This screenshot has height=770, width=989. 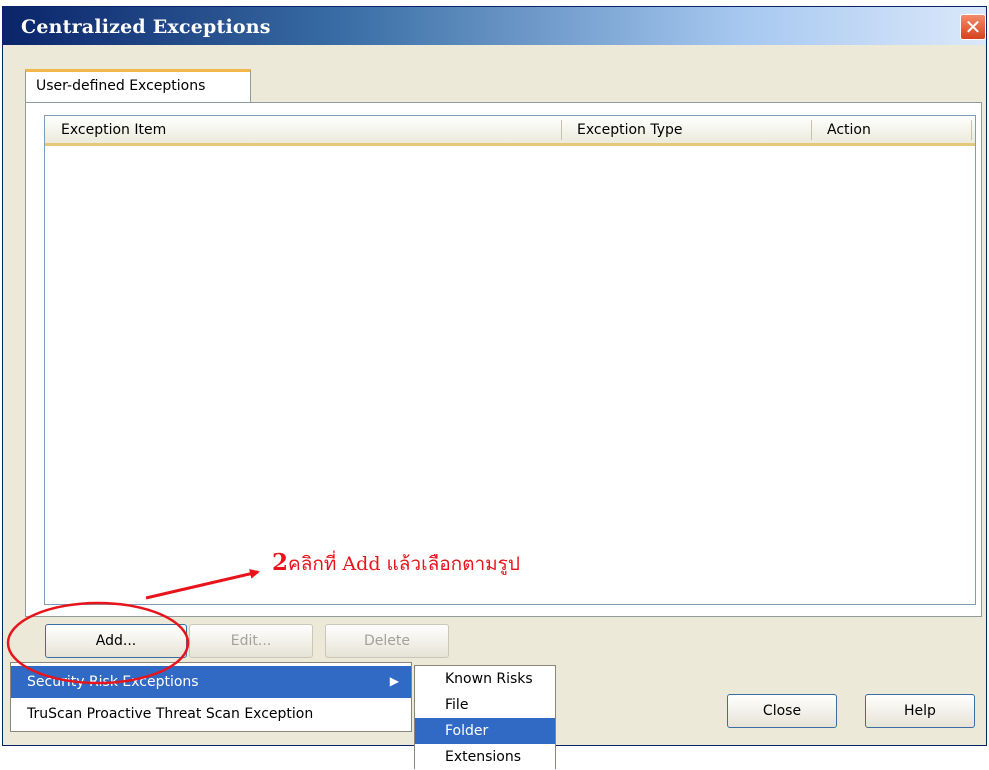 I want to click on annotation-overlay, so click(x=133, y=626).